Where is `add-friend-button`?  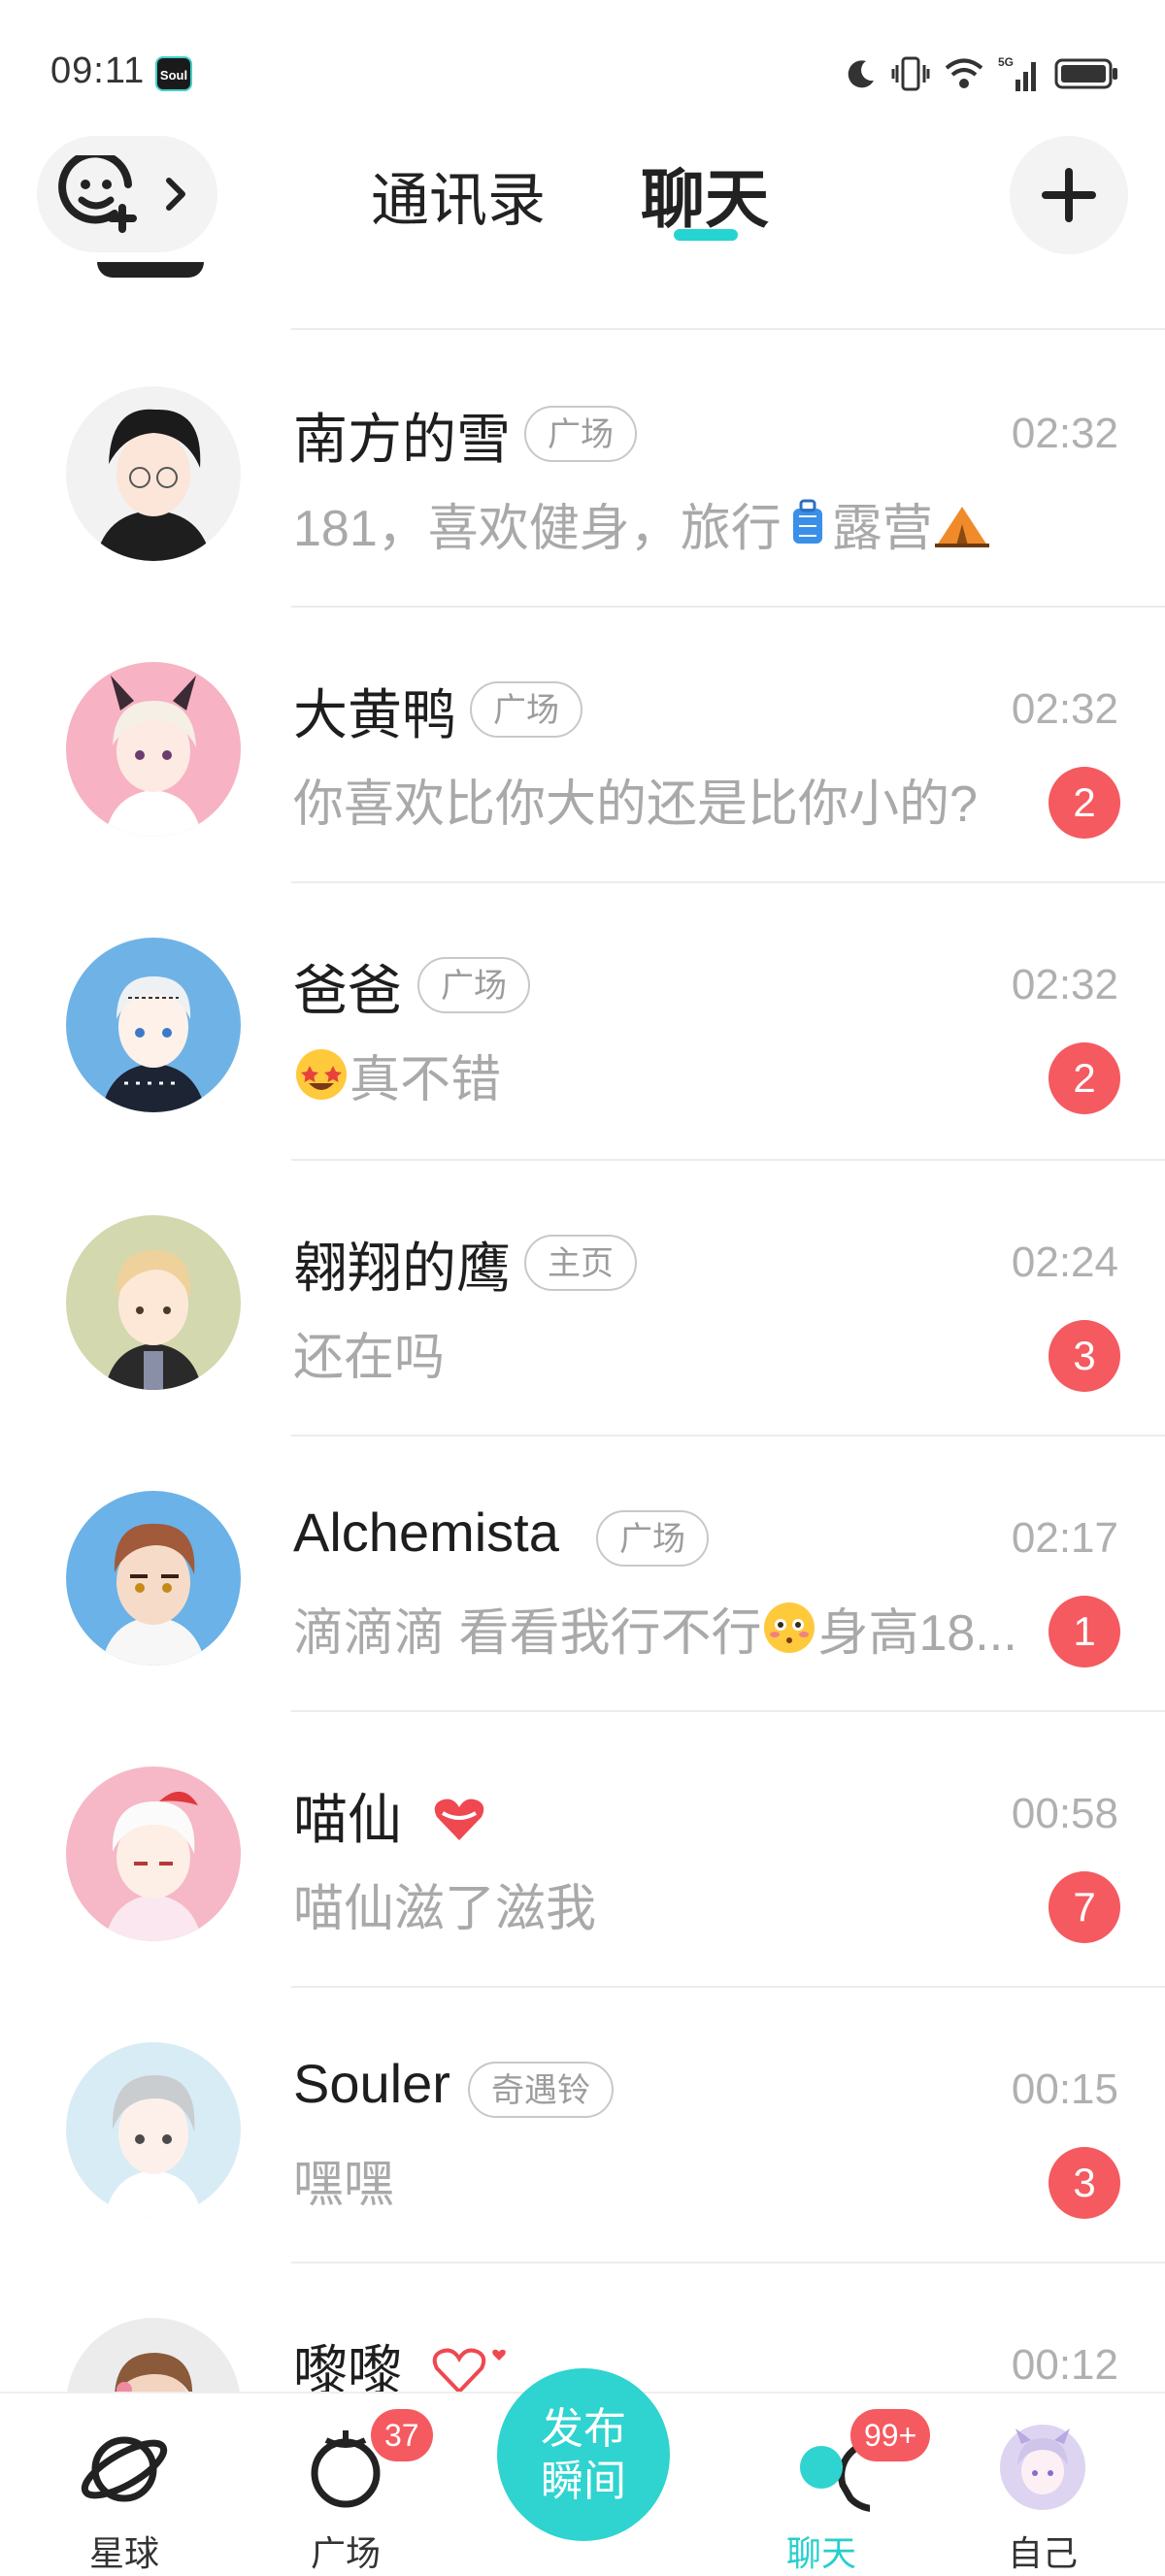
add-friend-button is located at coordinates (127, 194).